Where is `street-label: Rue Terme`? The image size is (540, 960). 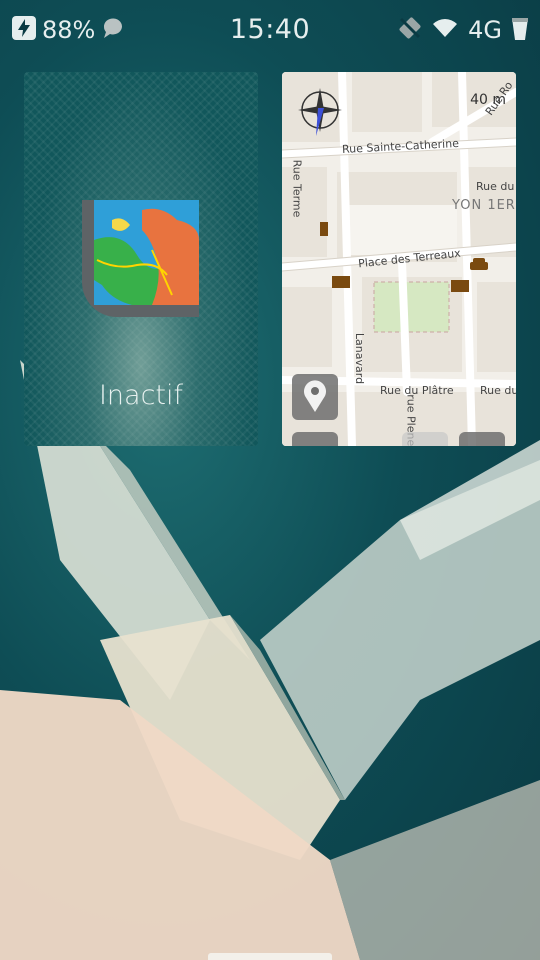 street-label: Rue Terme is located at coordinates (297, 188).